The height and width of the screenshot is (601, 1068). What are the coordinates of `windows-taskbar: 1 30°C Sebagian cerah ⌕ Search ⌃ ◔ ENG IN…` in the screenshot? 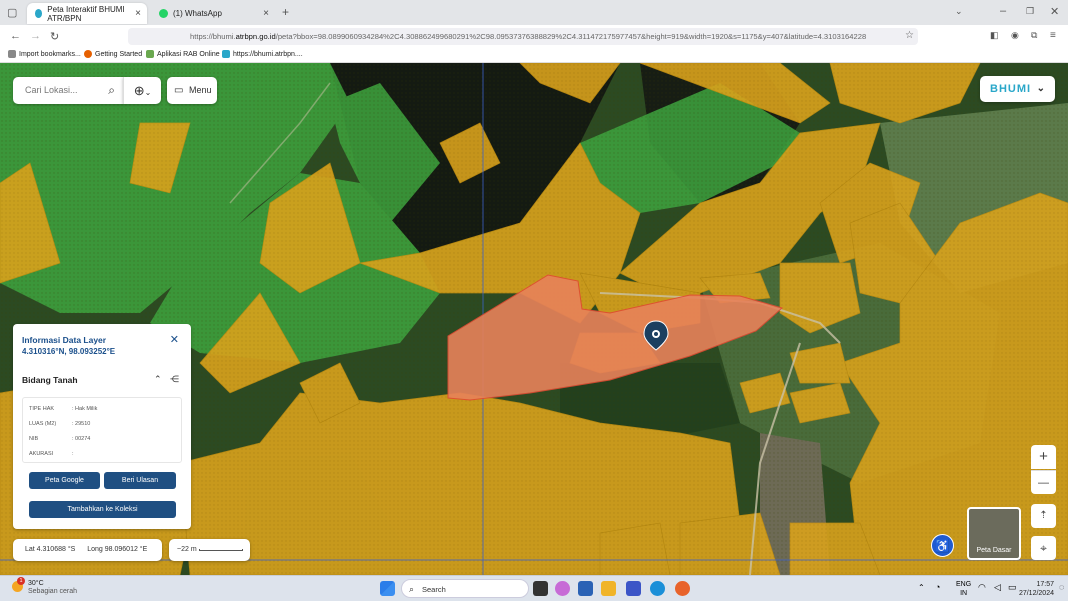 It's located at (534, 588).